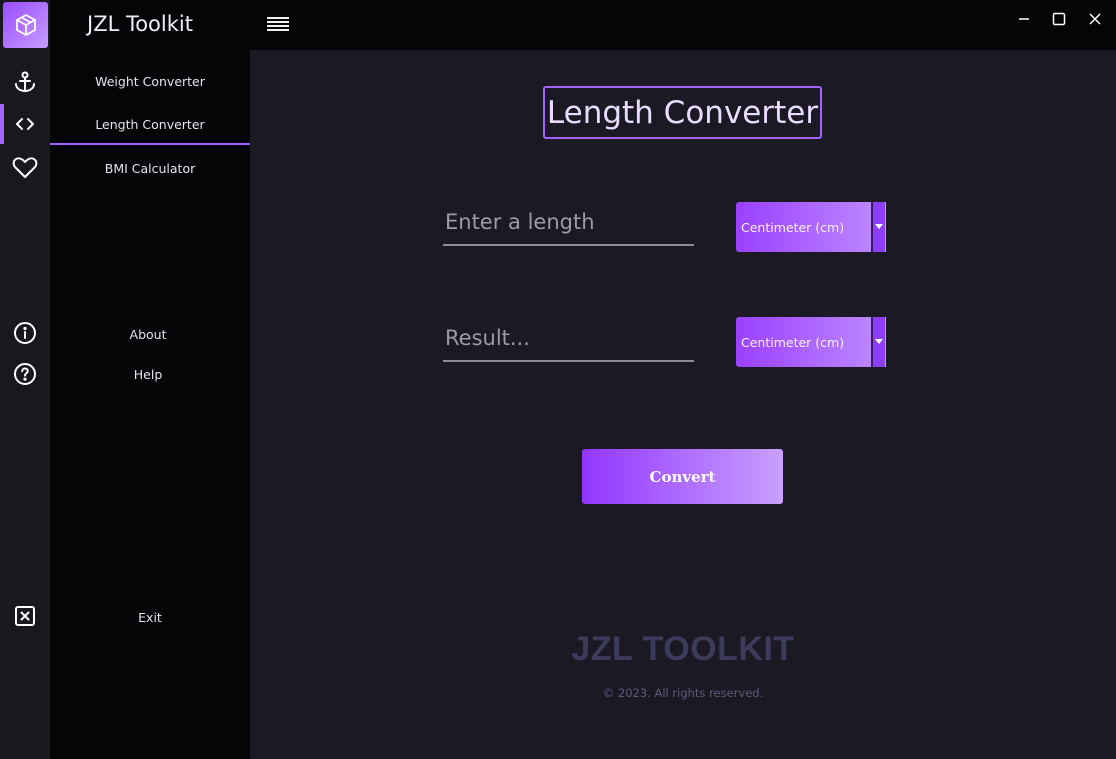 The width and height of the screenshot is (1116, 759). I want to click on close-icon, so click(1095, 19).